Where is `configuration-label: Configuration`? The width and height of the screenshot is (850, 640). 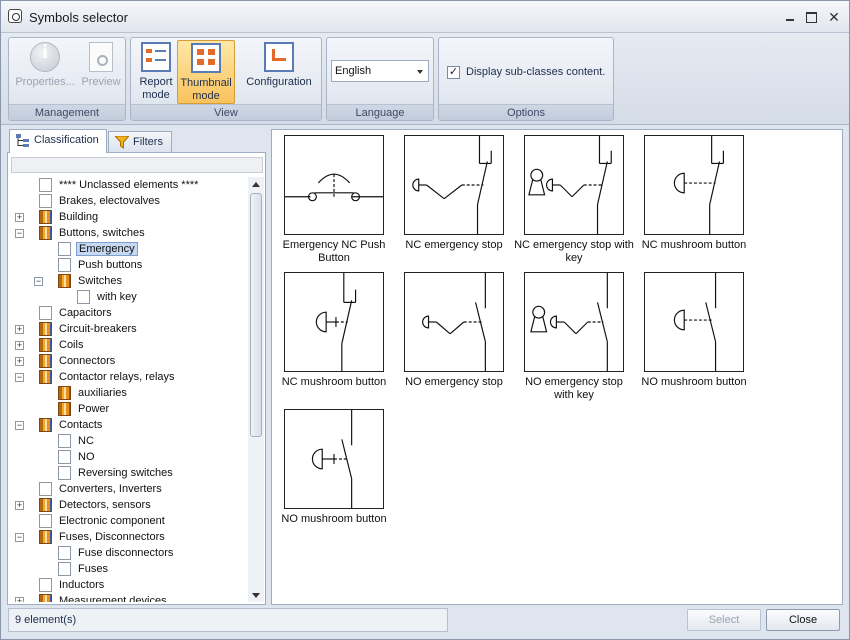
configuration-label: Configuration is located at coordinates (279, 82).